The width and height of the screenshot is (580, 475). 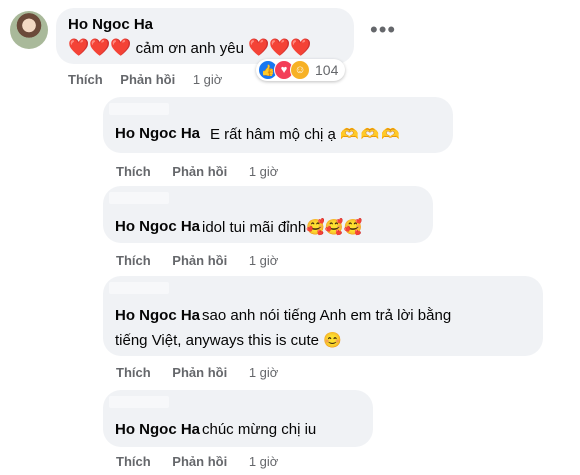 I want to click on comment-text: ❤️❤️❤️ cảm ơn anh yêu ❤️❤️❤️, so click(x=190, y=48).